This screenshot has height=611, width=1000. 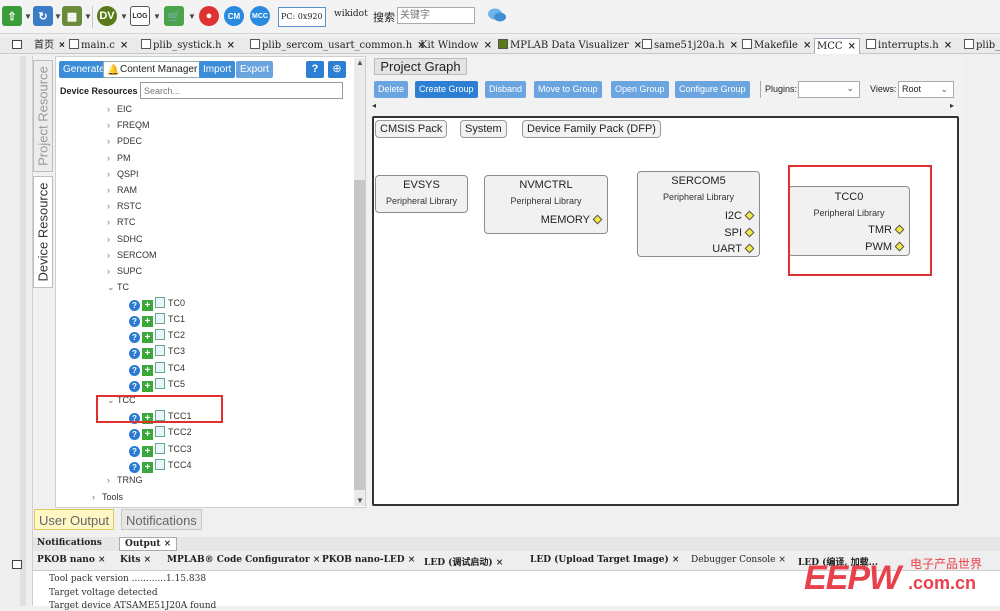 I want to click on configure-group-button: Configure Group, so click(x=712, y=89).